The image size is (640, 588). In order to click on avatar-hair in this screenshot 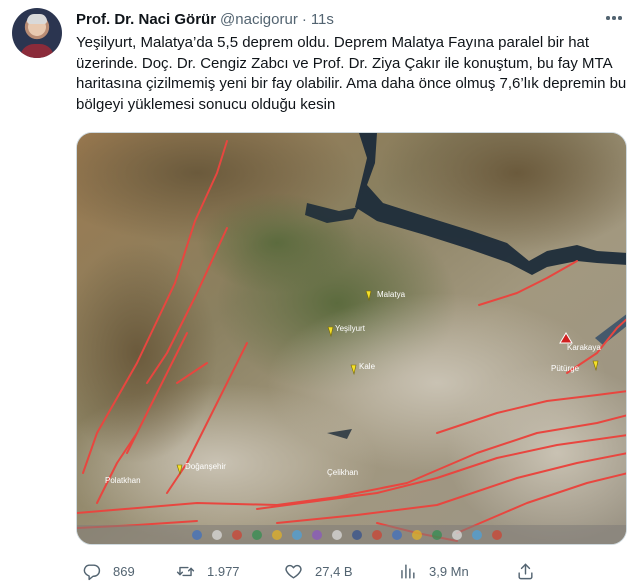, I will do `click(37, 19)`.